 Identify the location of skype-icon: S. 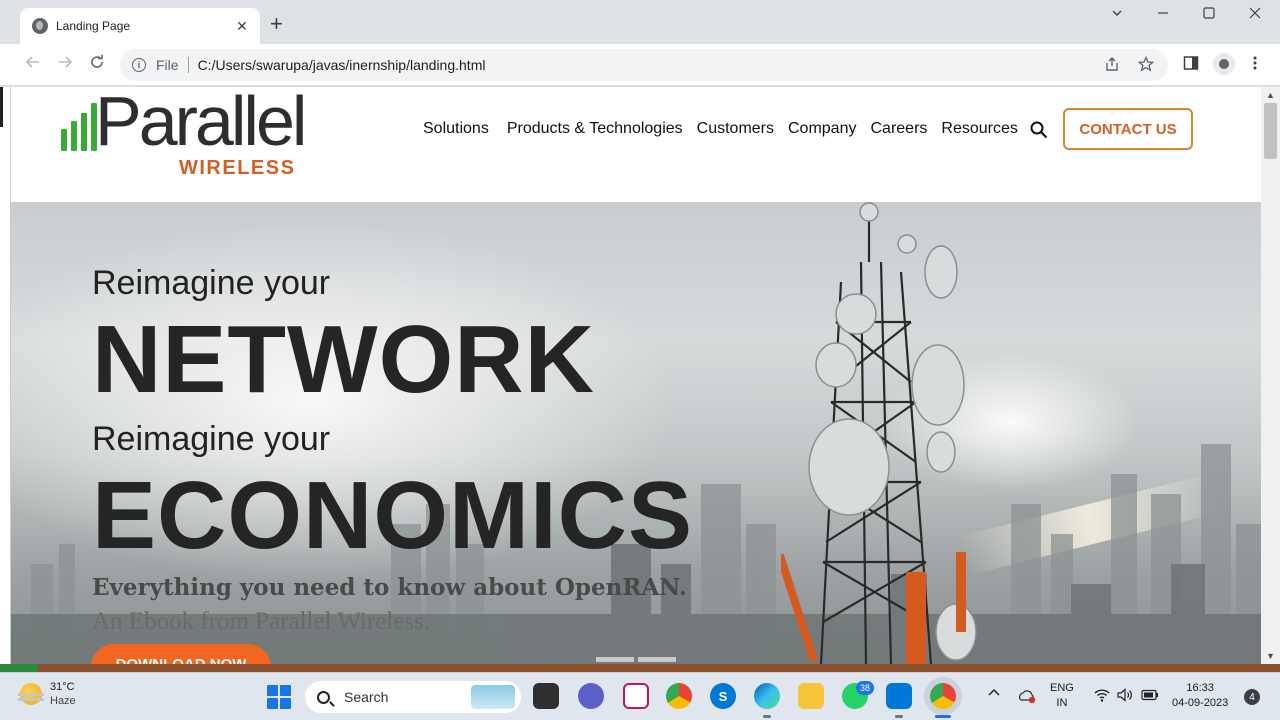
(723, 696).